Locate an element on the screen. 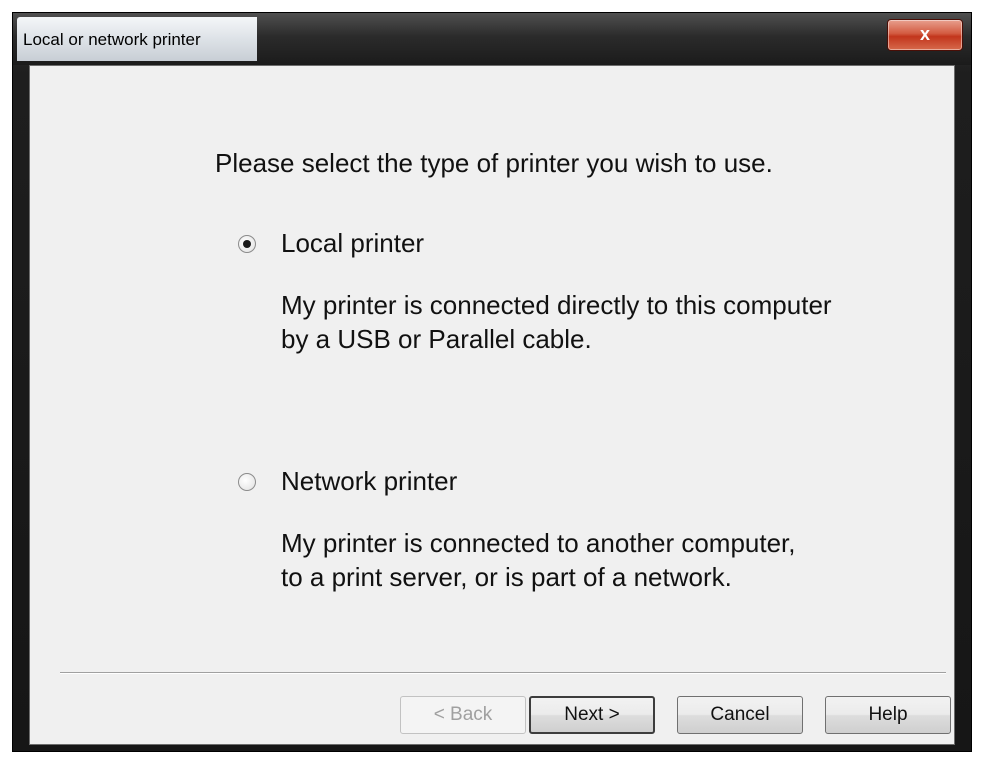  next-button: Next > is located at coordinates (592, 715).